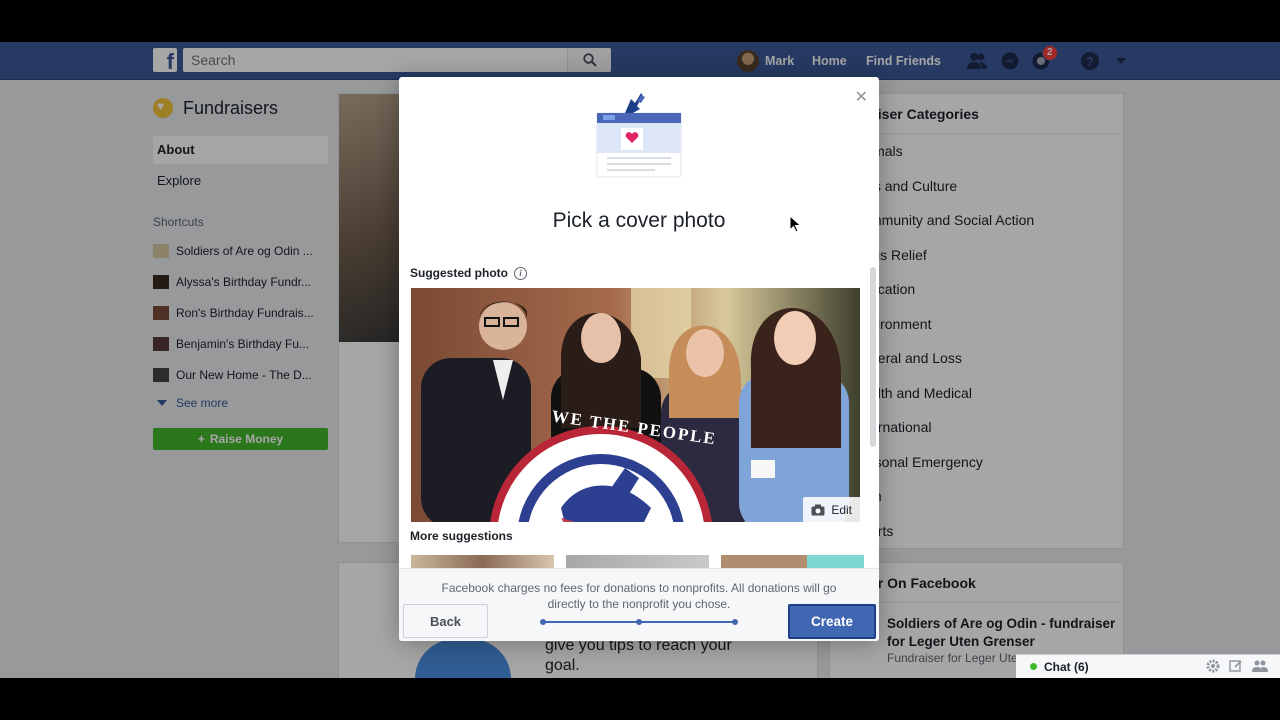 Image resolution: width=1280 pixels, height=720 pixels. What do you see at coordinates (1066, 666) in the screenshot?
I see `chat-label: Chat (6)` at bounding box center [1066, 666].